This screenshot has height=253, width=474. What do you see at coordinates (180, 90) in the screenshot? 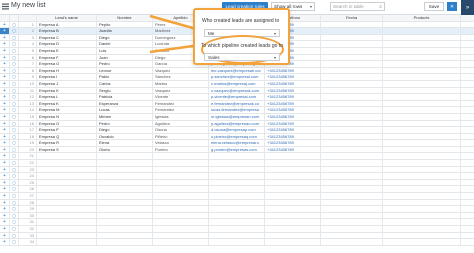
I see `cell-apellido: Vazquez` at bounding box center [180, 90].